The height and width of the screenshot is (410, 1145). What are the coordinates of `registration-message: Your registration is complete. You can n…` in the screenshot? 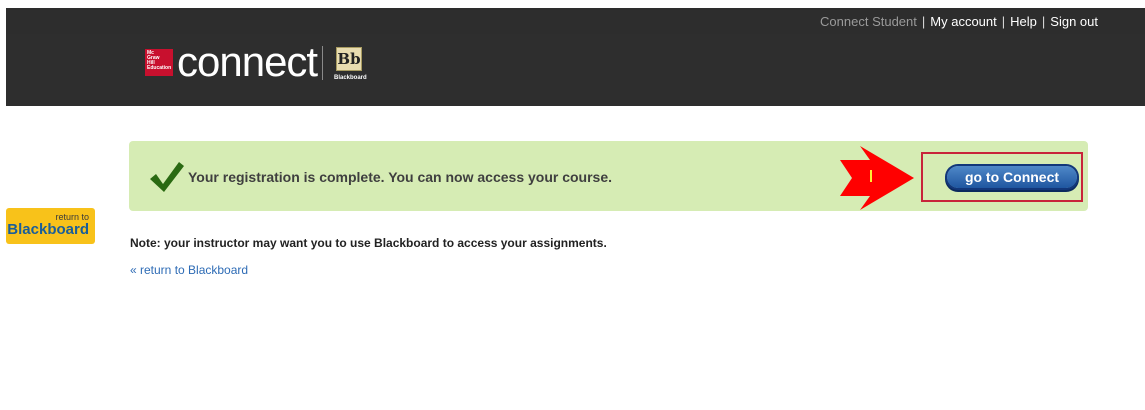 It's located at (400, 177).